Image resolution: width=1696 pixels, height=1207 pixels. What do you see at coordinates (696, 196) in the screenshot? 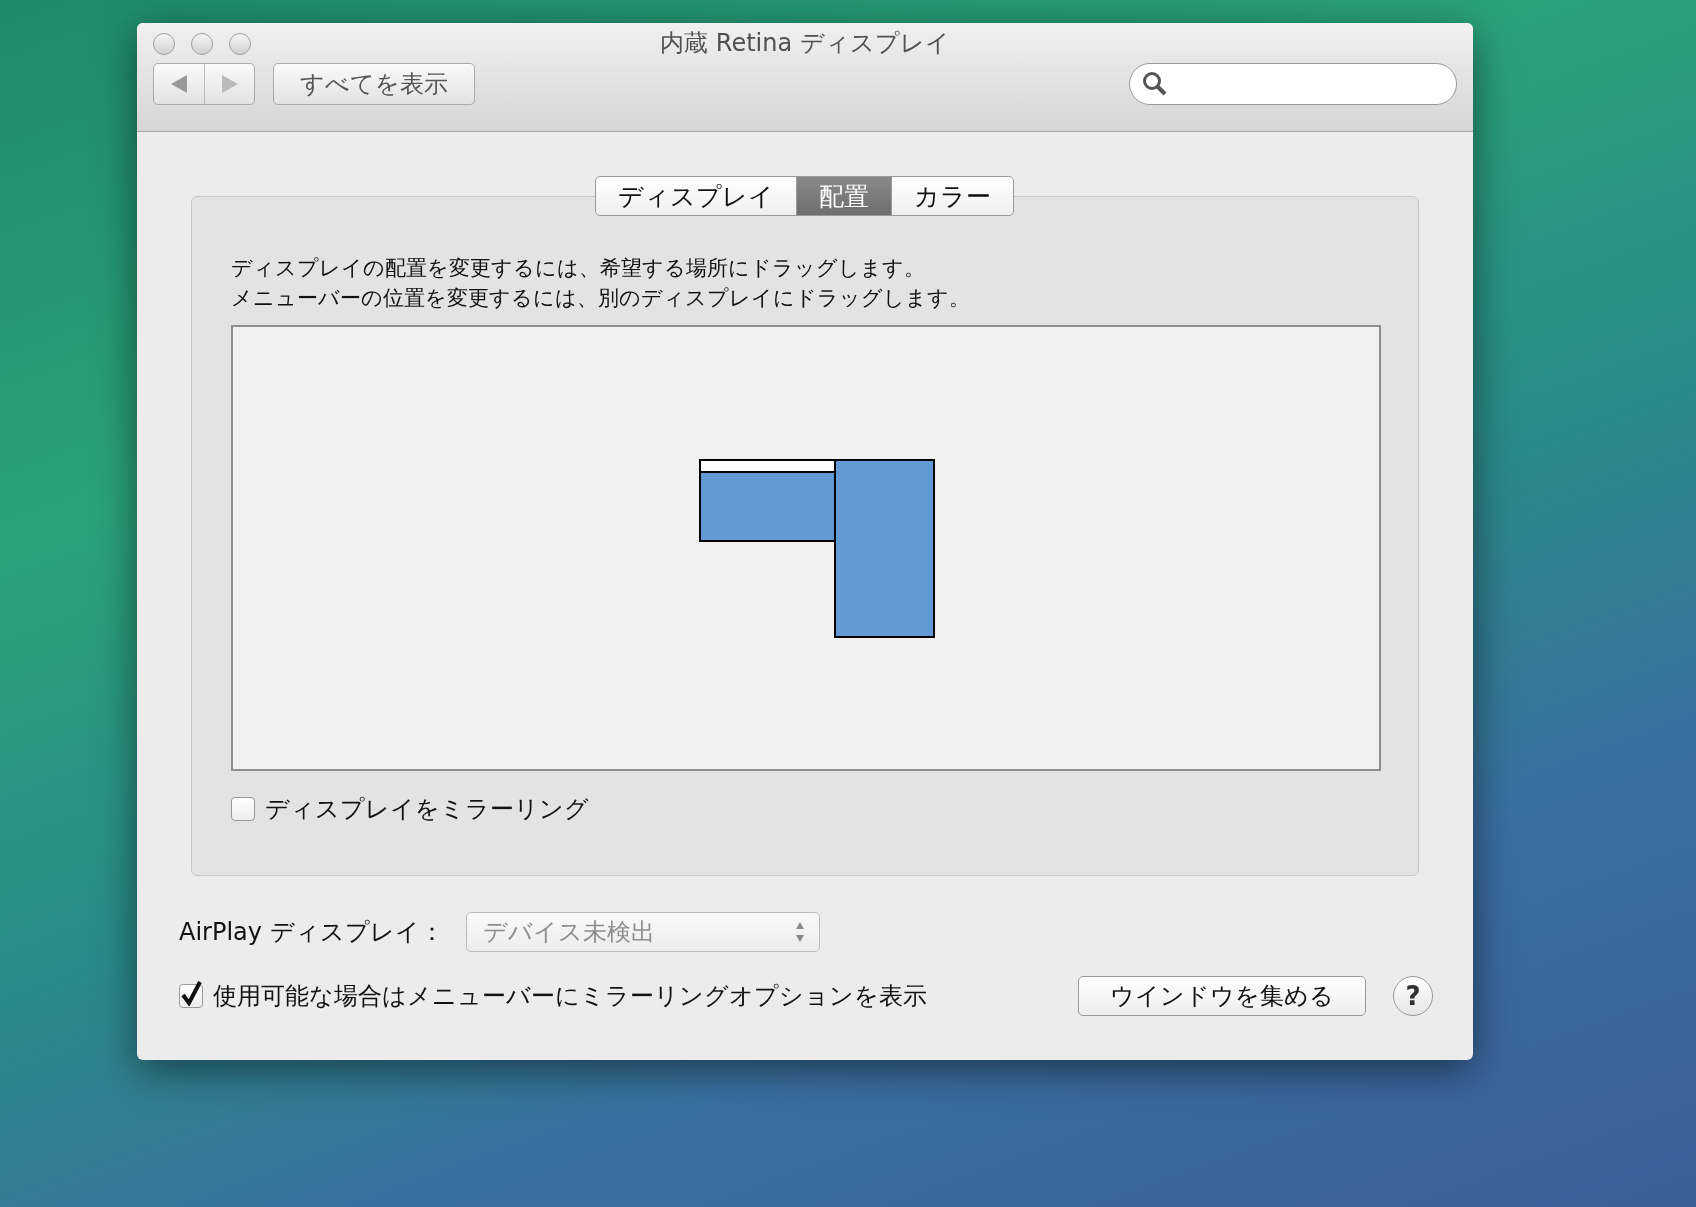
I see `tab: ディスプレイ` at bounding box center [696, 196].